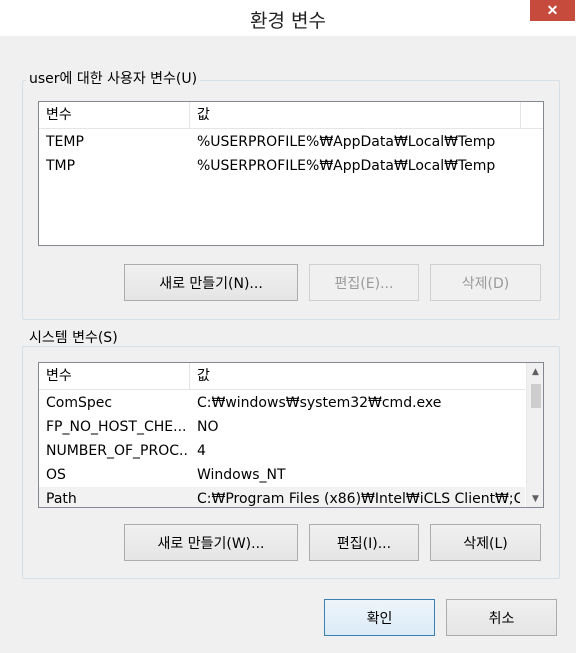  Describe the element at coordinates (534, 435) in the screenshot. I see `vertical-scrollbar: ▲ ▼` at that location.